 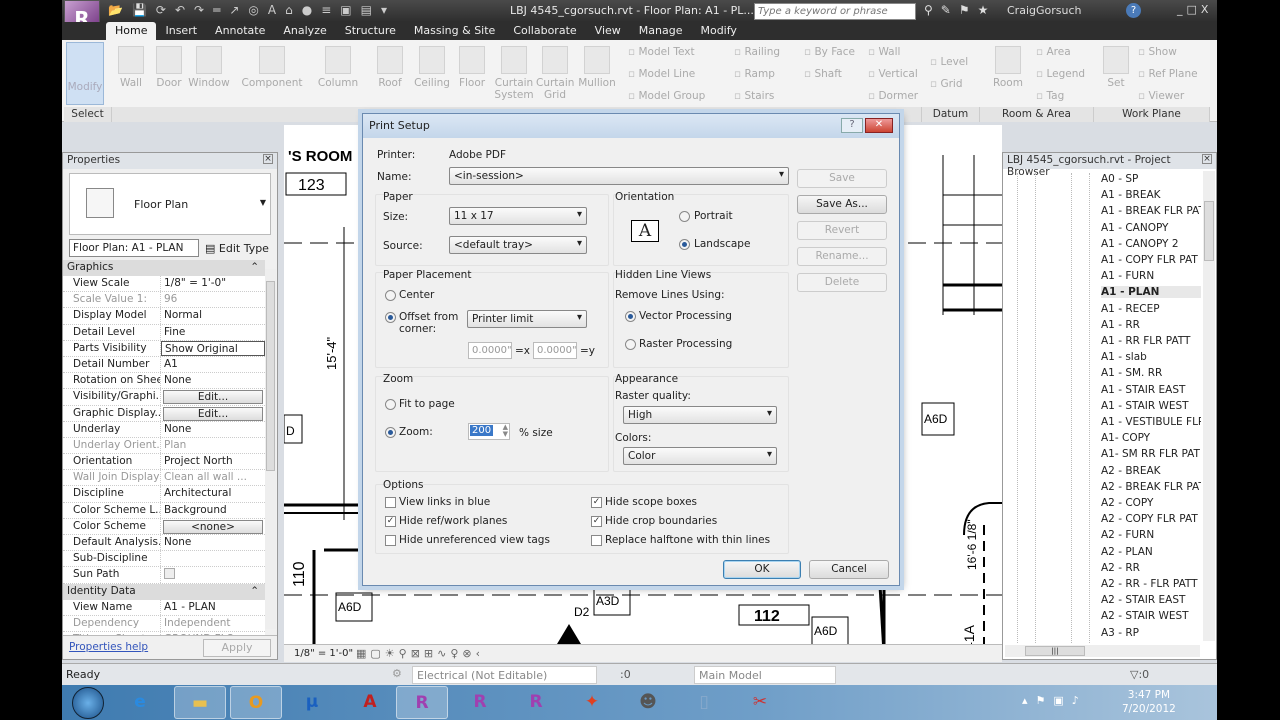 I want to click on property-value: 1/8" = 1'-0", so click(x=213, y=283).